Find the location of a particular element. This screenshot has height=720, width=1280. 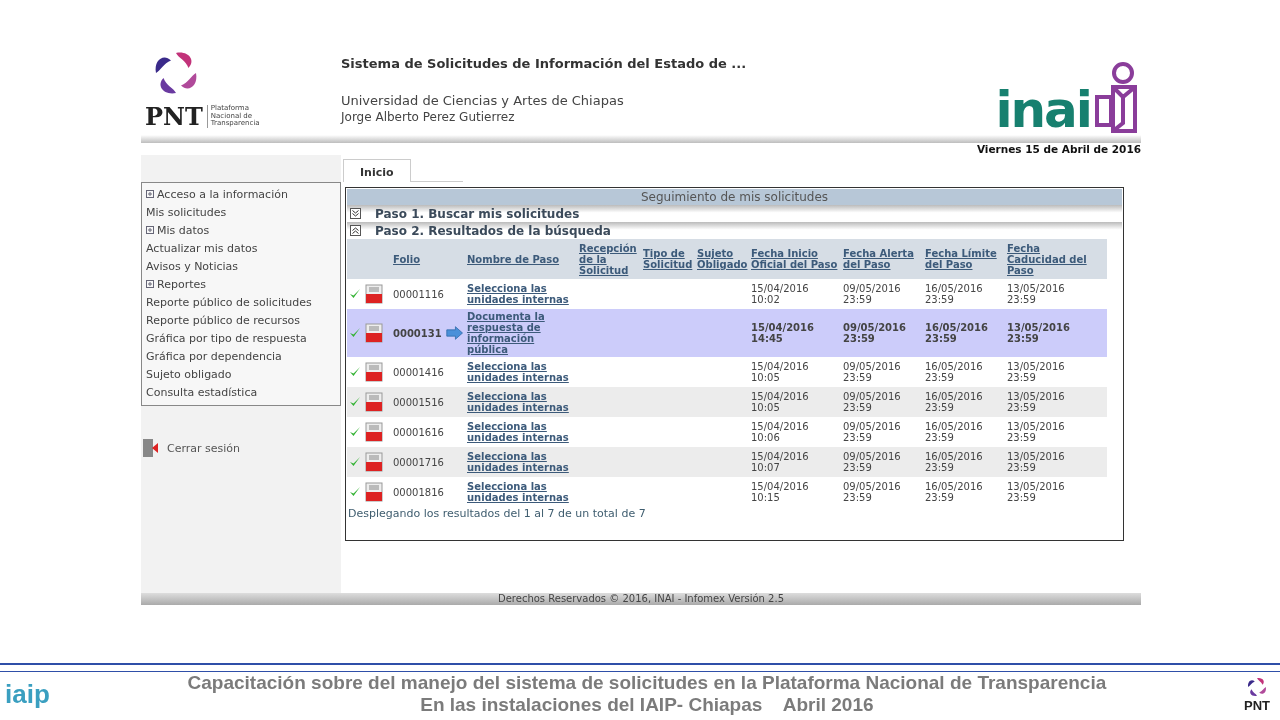

column-header: Folio is located at coordinates (428, 259).